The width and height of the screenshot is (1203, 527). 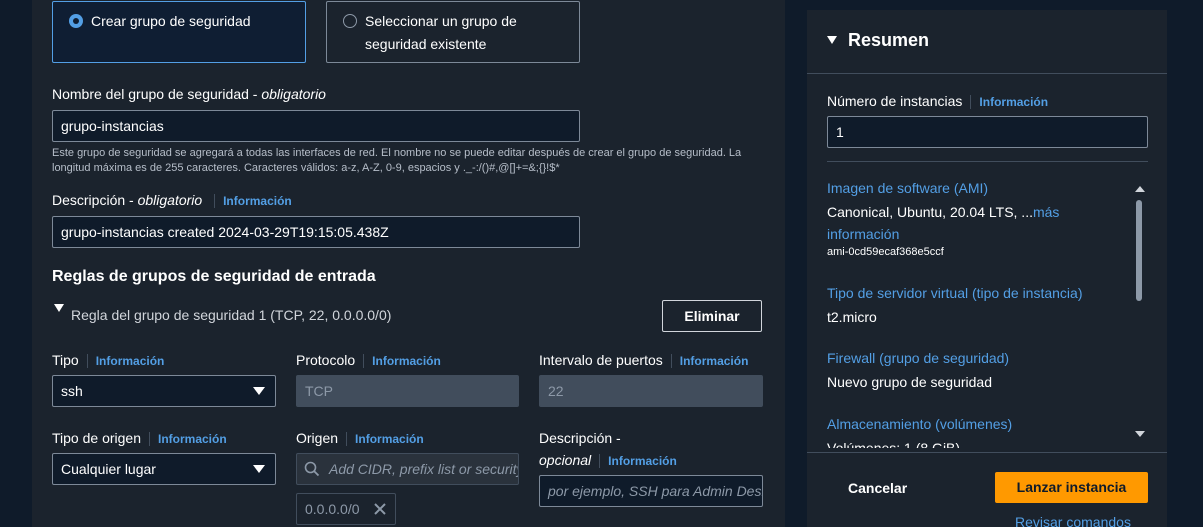 What do you see at coordinates (580, 438) in the screenshot?
I see `rule-description-label: Descripción -` at bounding box center [580, 438].